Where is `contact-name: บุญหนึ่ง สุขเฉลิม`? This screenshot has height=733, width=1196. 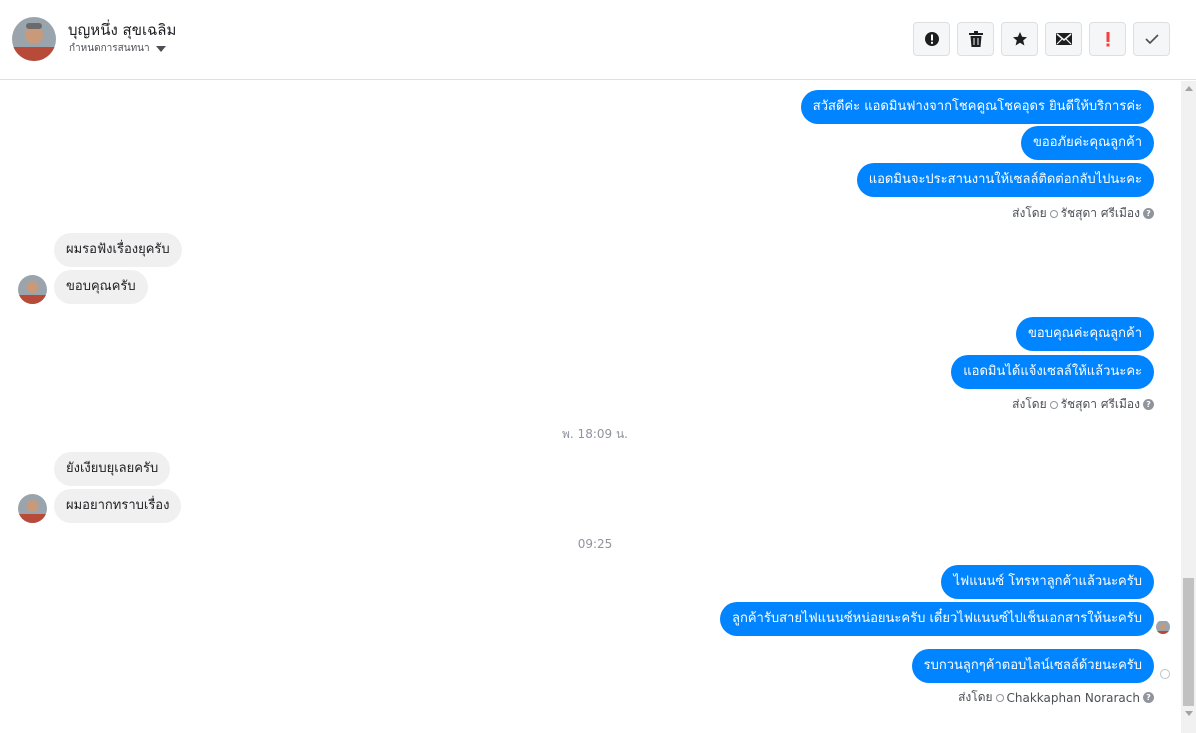
contact-name: บุญหนึ่ง สุขเฉลิม is located at coordinates (122, 30).